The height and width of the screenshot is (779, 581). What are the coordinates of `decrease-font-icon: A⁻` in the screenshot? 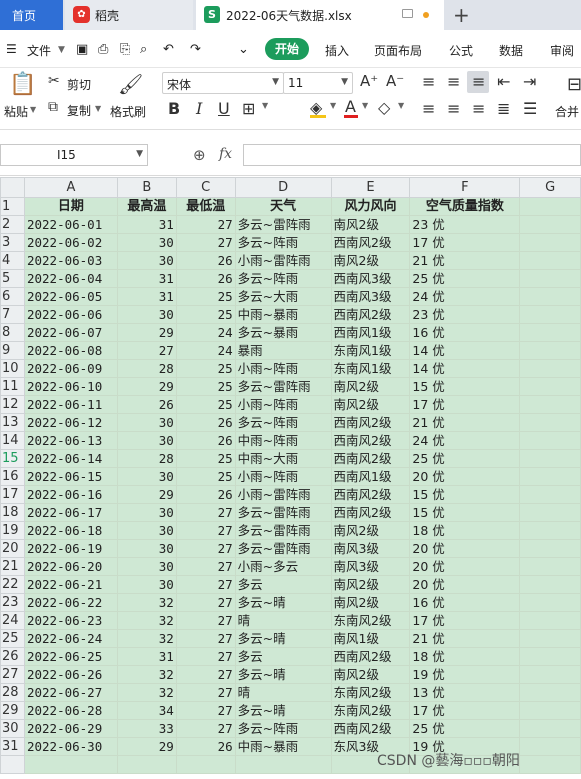 It's located at (395, 81).